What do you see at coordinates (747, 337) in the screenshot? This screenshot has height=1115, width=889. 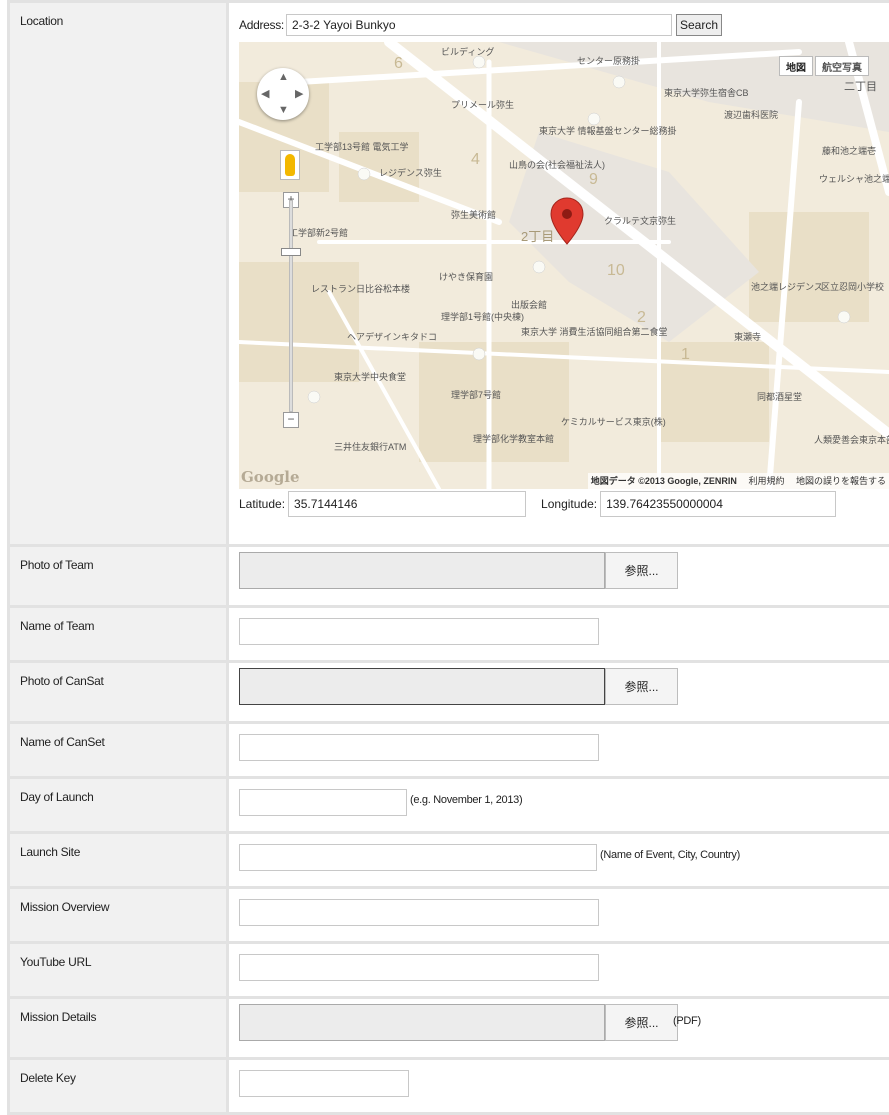 I see `map-label: 東瀬寺` at bounding box center [747, 337].